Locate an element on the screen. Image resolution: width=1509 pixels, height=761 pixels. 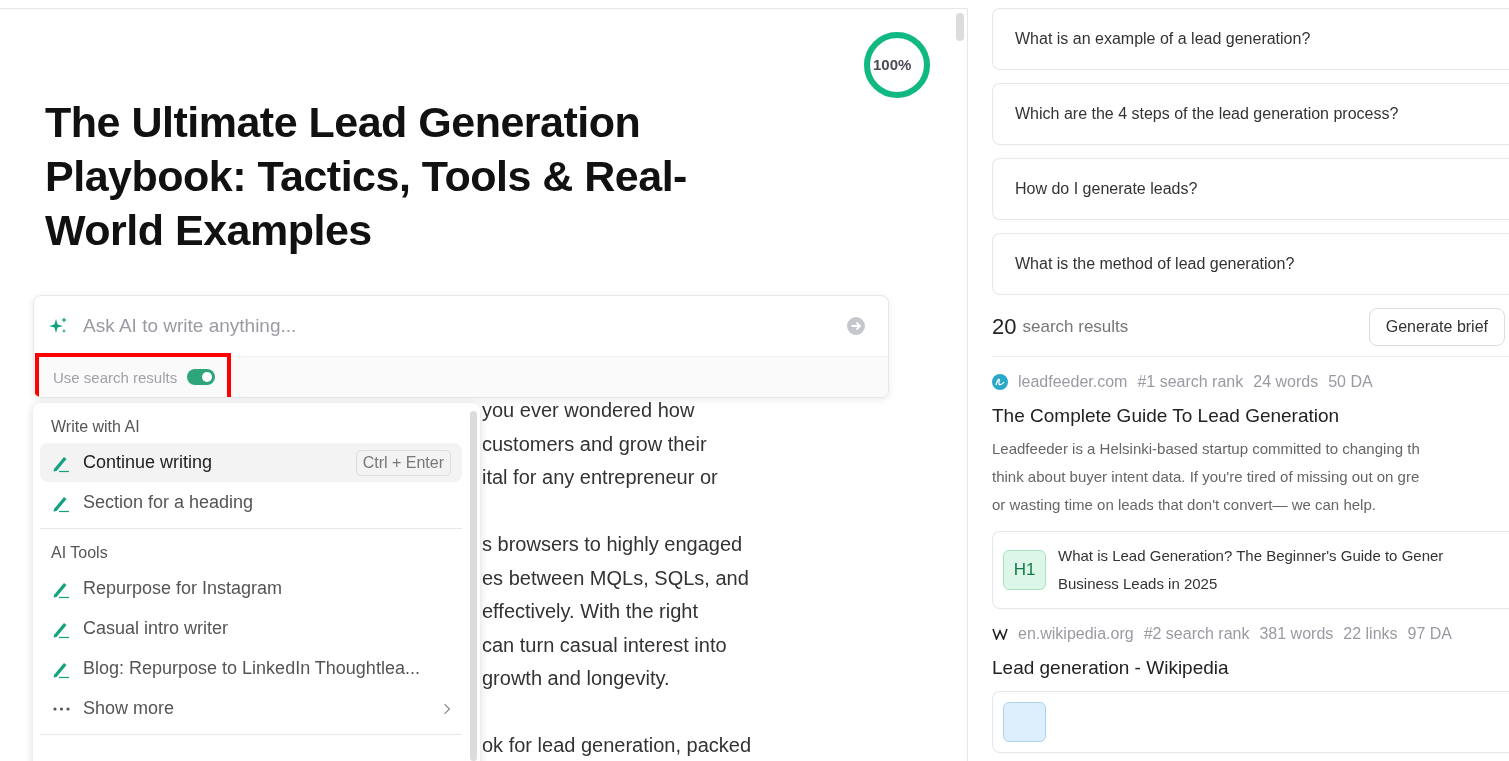
progress-ring is located at coordinates (897, 65).